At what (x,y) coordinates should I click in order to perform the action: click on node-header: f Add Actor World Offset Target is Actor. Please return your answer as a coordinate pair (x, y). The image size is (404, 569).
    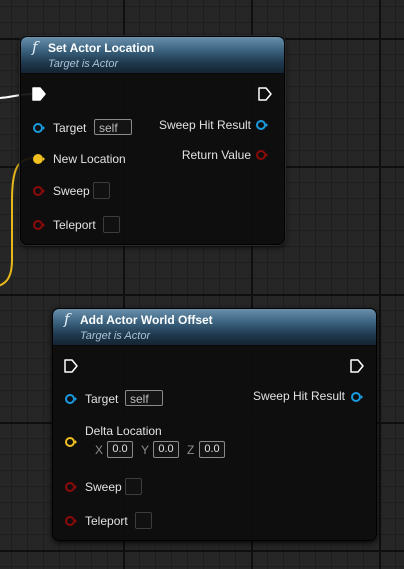
    Looking at the image, I should click on (214, 327).